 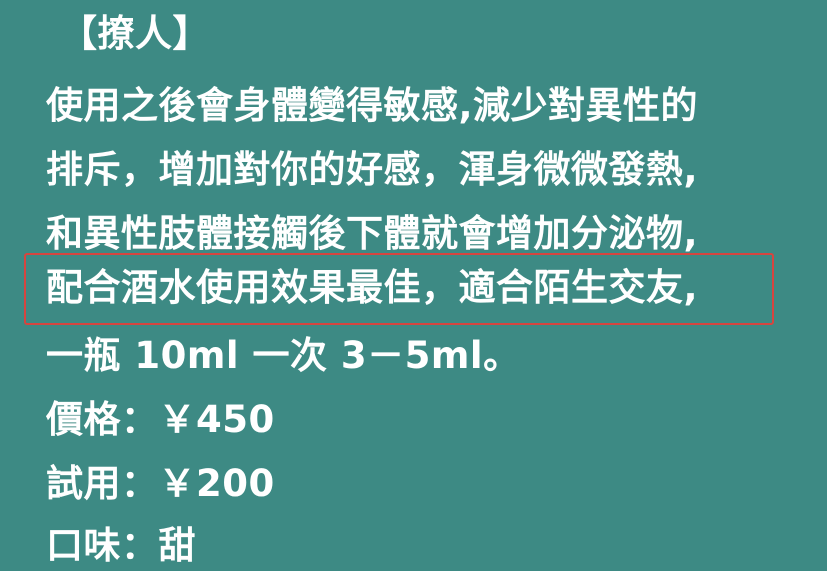 I want to click on price-line: 價格：￥450, so click(x=160, y=419).